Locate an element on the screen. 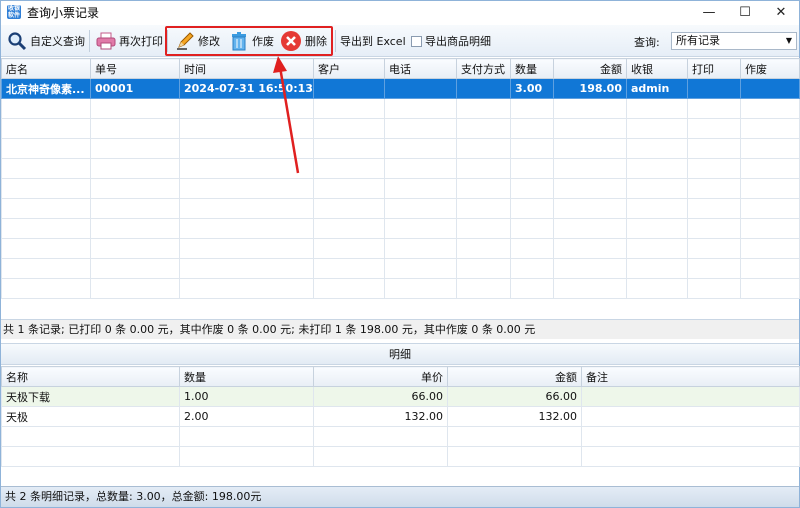 The image size is (800, 508). status-bar: 共 2 条明细记录，总数量: 3.00，总金额: 198.00元 is located at coordinates (400, 496).